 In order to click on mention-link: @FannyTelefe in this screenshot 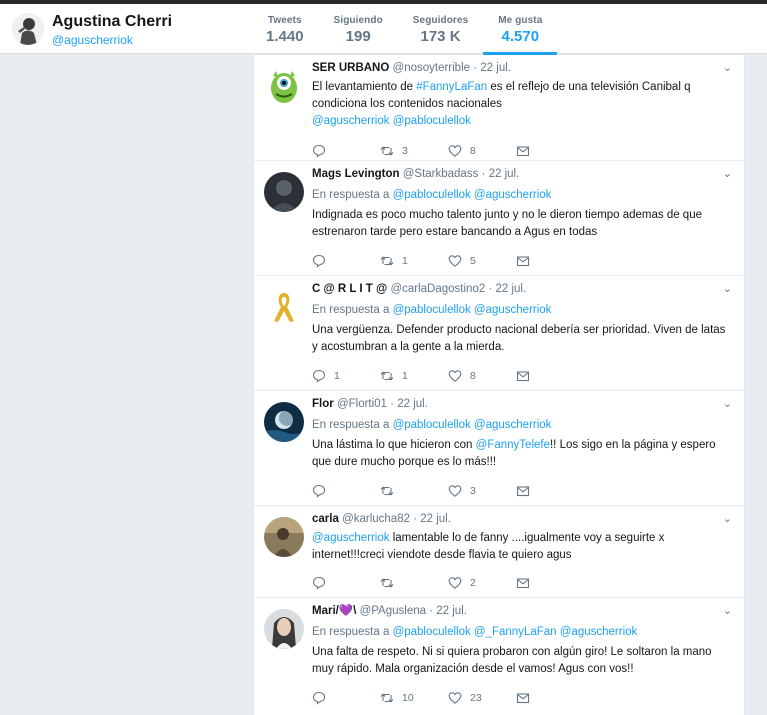, I will do `click(513, 445)`.